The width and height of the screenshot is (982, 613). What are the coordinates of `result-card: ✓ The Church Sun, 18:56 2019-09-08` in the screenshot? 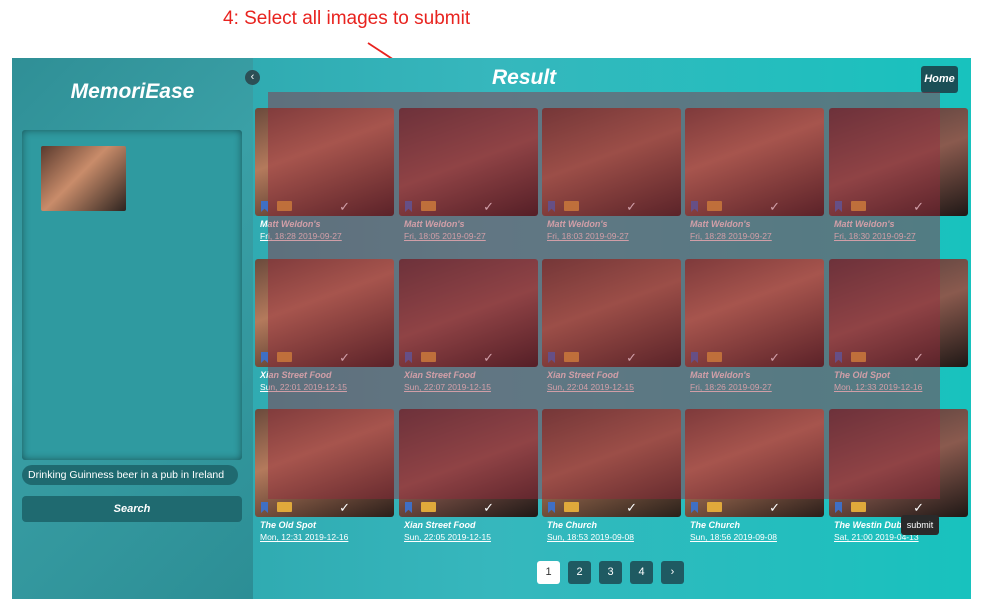 It's located at (754, 476).